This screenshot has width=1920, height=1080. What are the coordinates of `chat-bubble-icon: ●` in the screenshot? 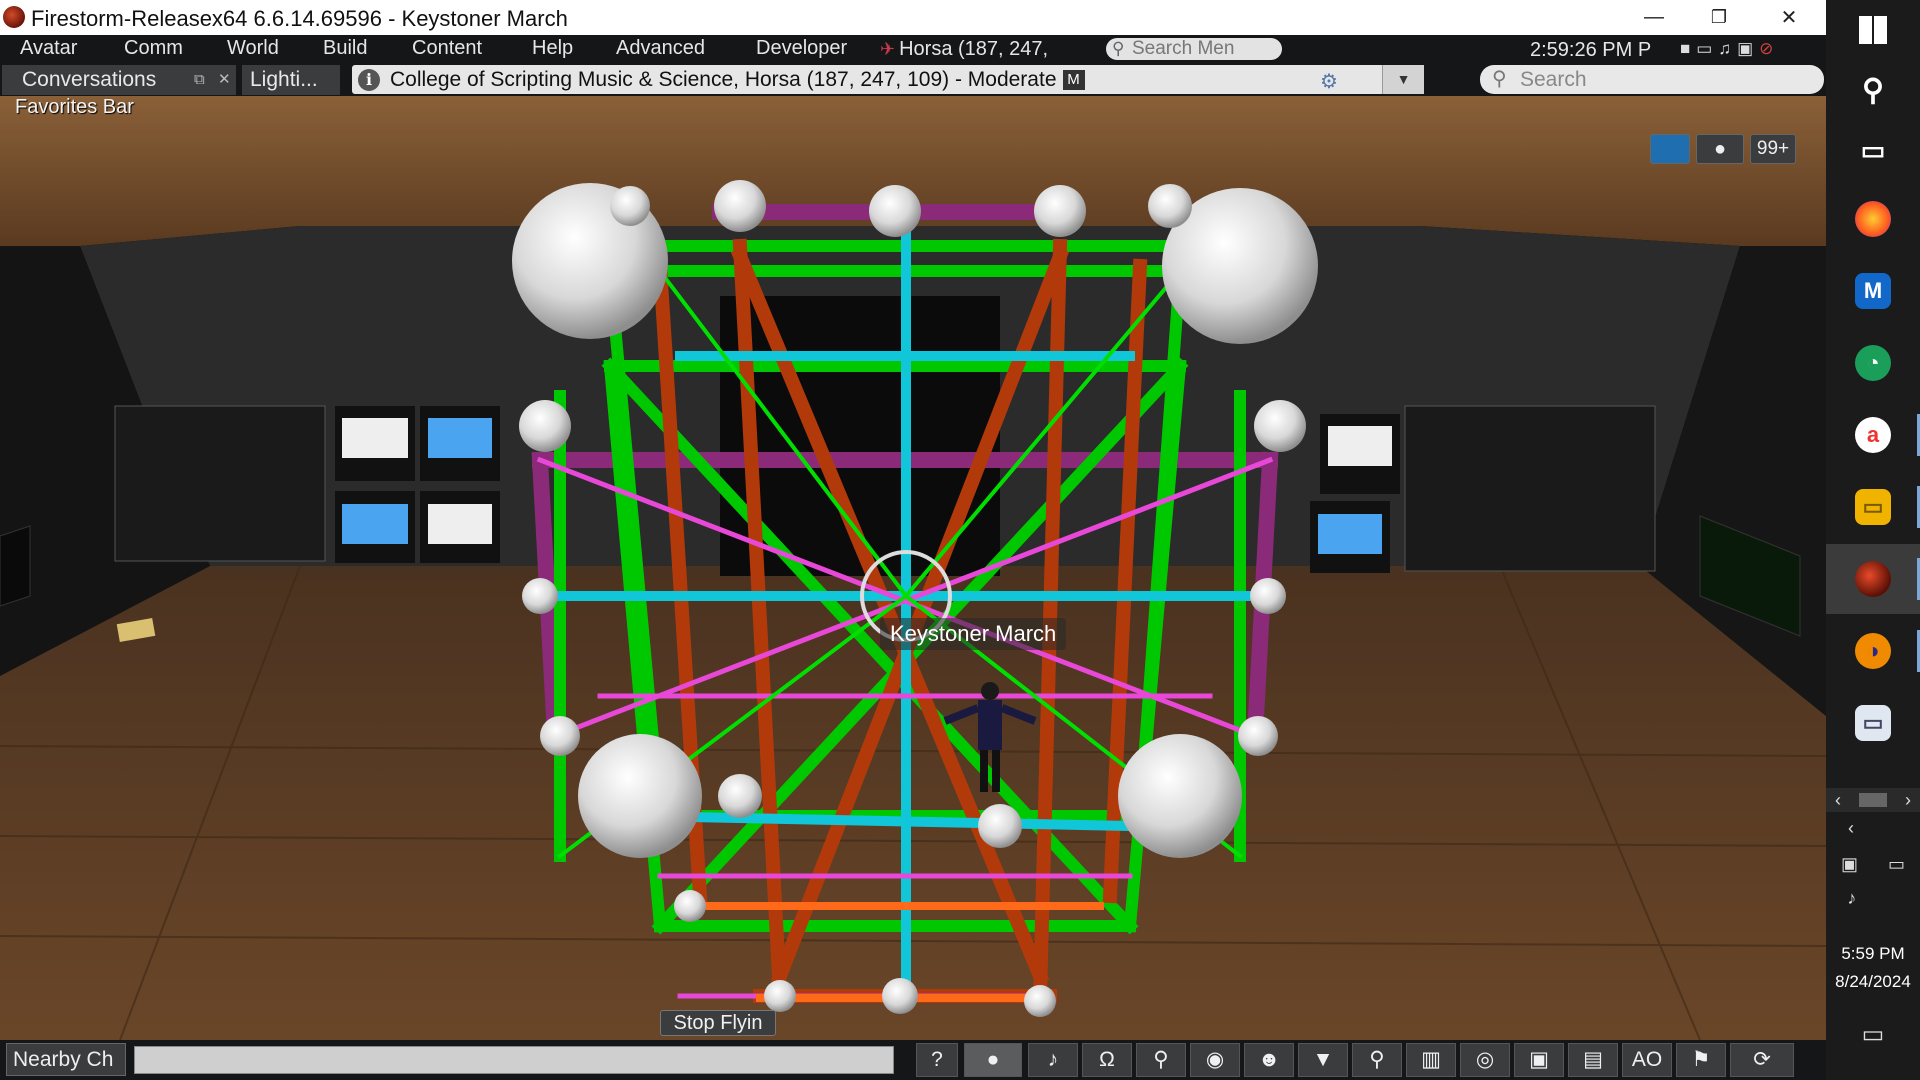 It's located at (993, 1060).